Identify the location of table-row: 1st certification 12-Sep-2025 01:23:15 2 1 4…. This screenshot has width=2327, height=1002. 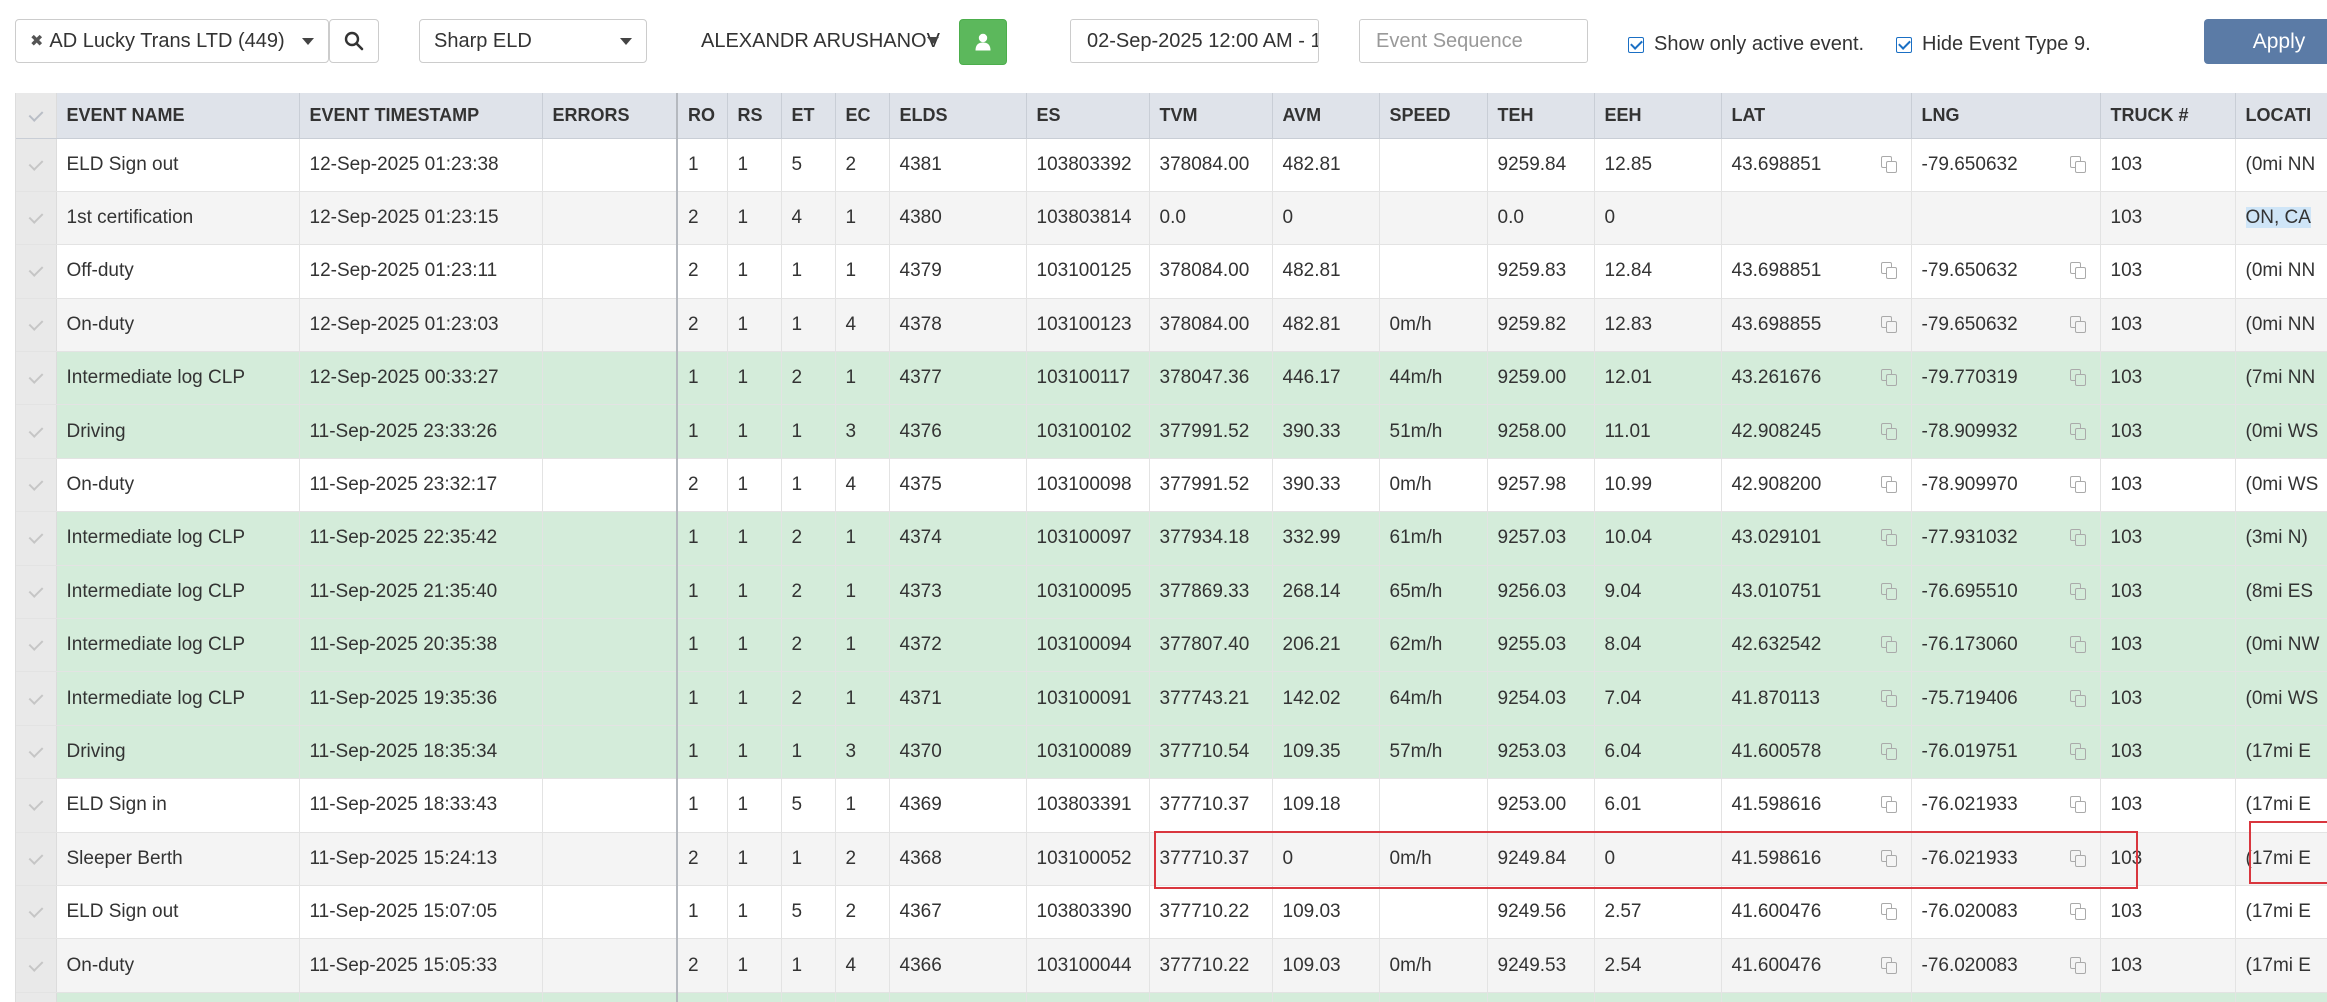
(1171, 218).